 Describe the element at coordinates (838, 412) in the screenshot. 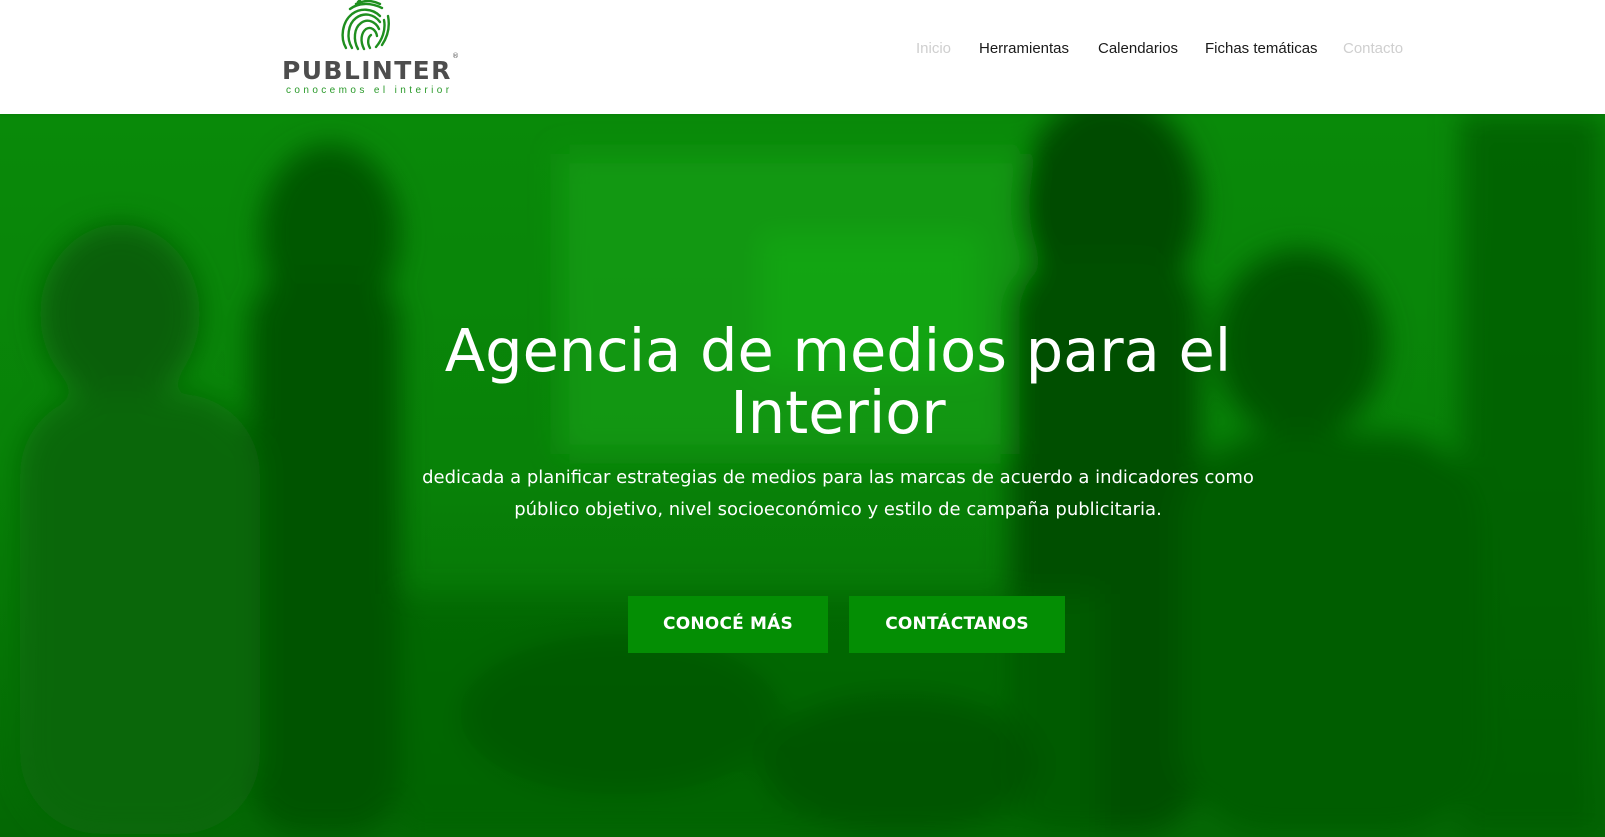

I see `hero-title-line-2: Interior` at that location.